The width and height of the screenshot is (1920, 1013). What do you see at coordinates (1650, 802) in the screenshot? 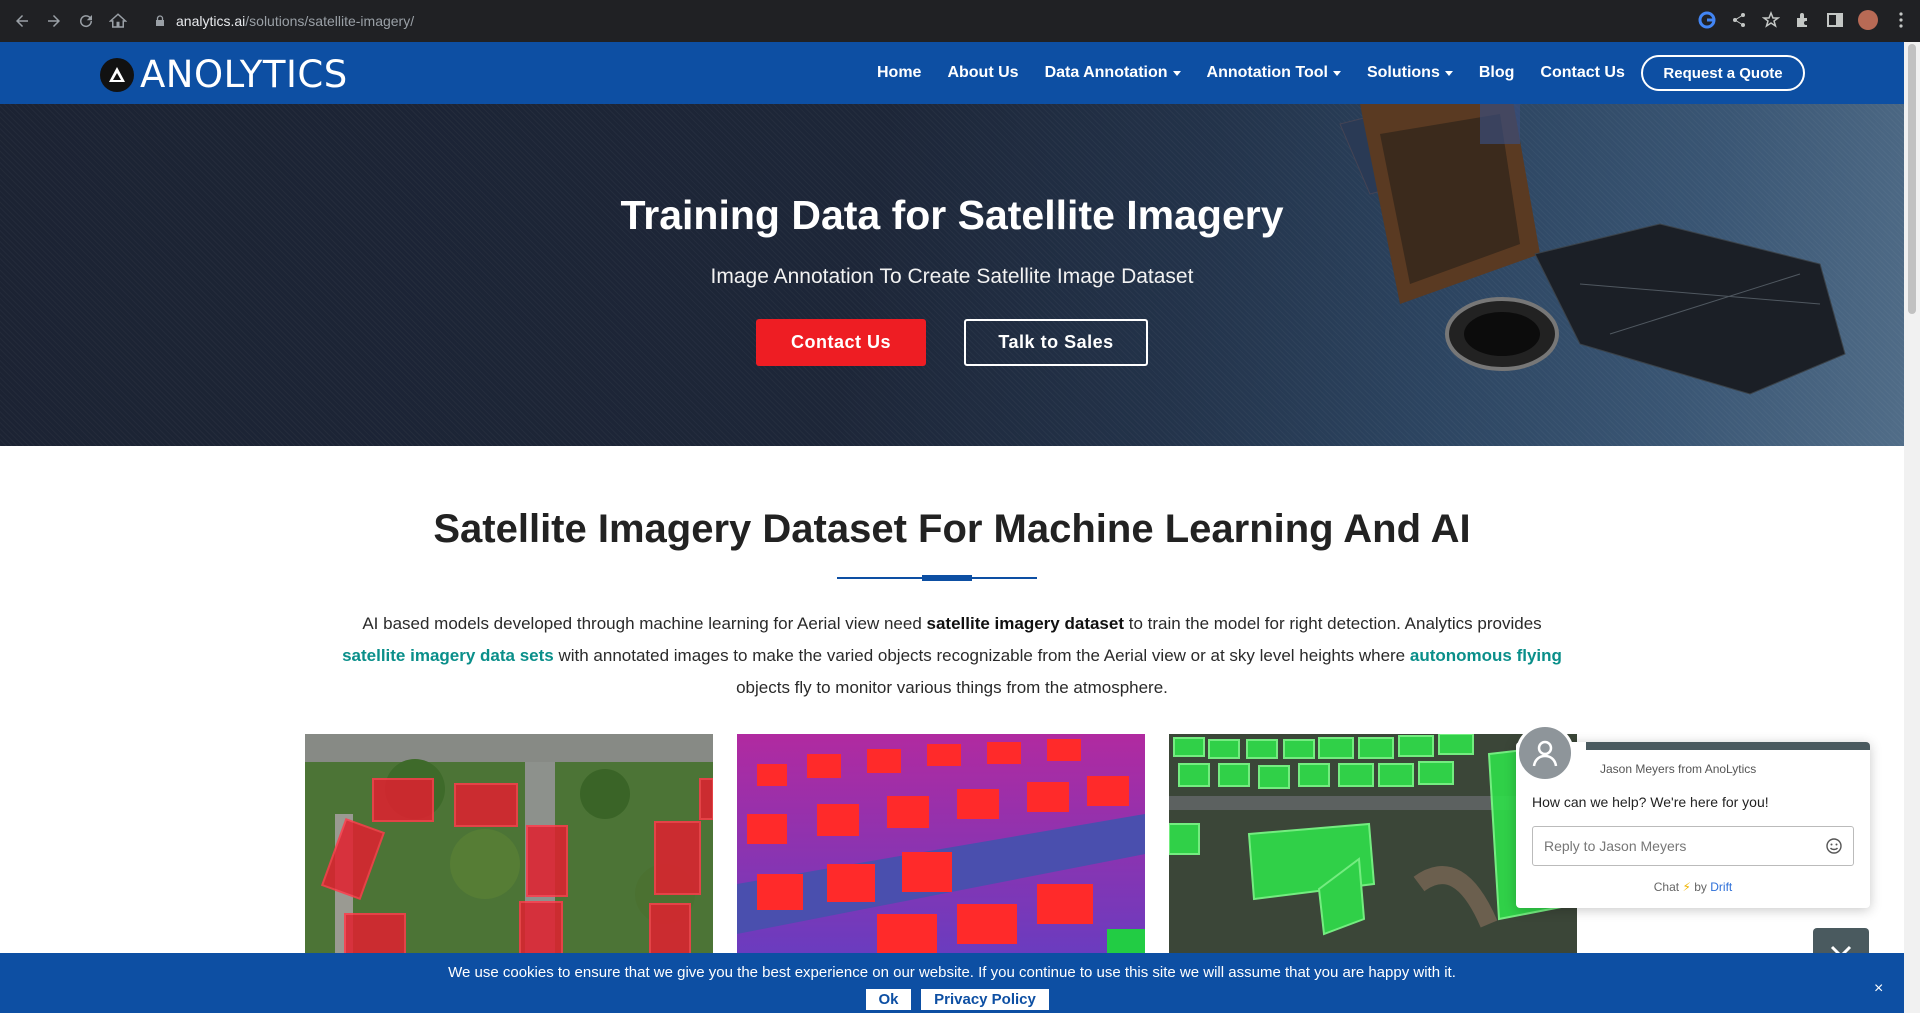
I see `chat-message: How can we help? We're here for you!` at bounding box center [1650, 802].